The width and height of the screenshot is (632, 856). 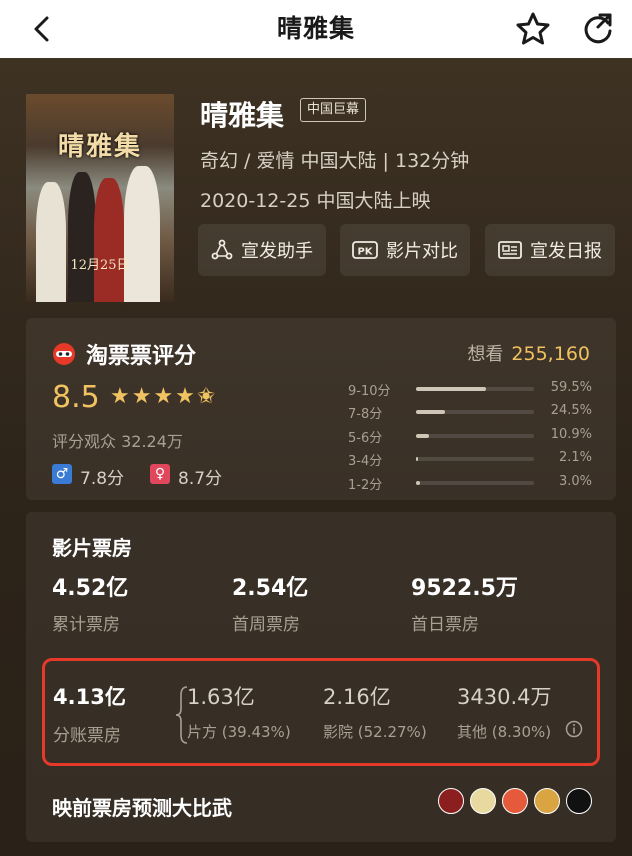 I want to click on want-label: 想看, so click(x=485, y=354).